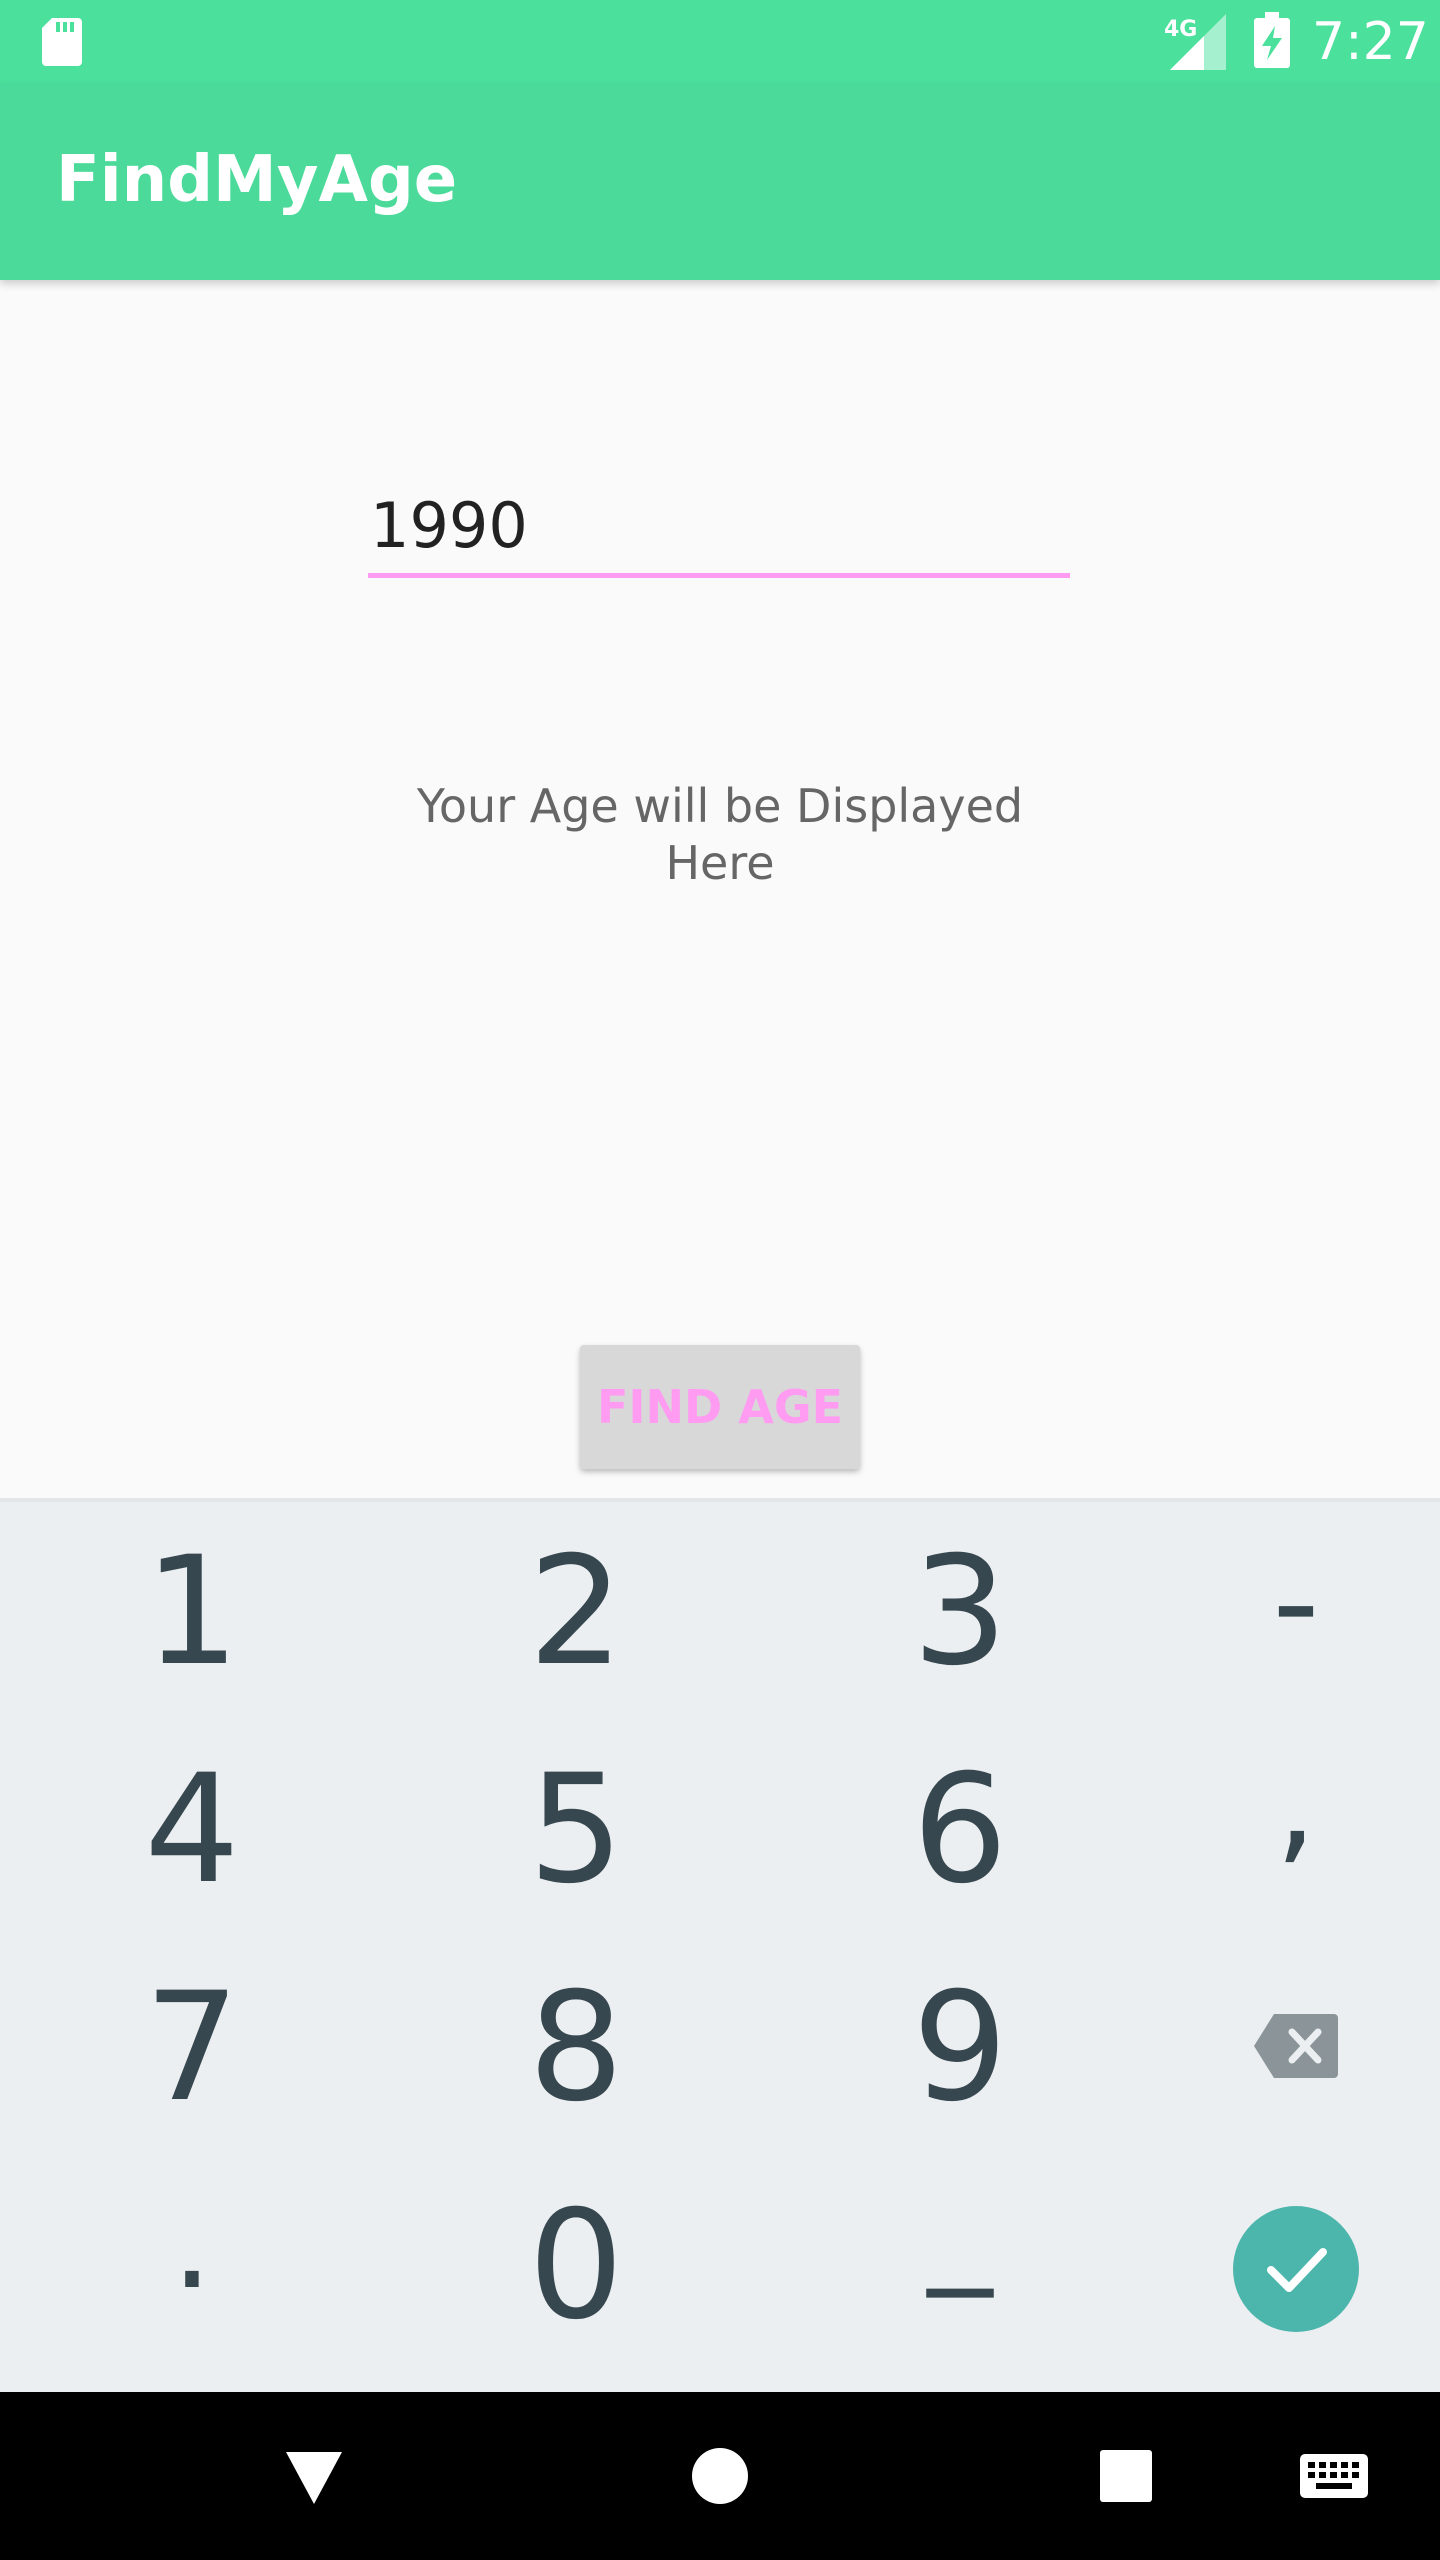  I want to click on key-4: 4, so click(192, 1830).